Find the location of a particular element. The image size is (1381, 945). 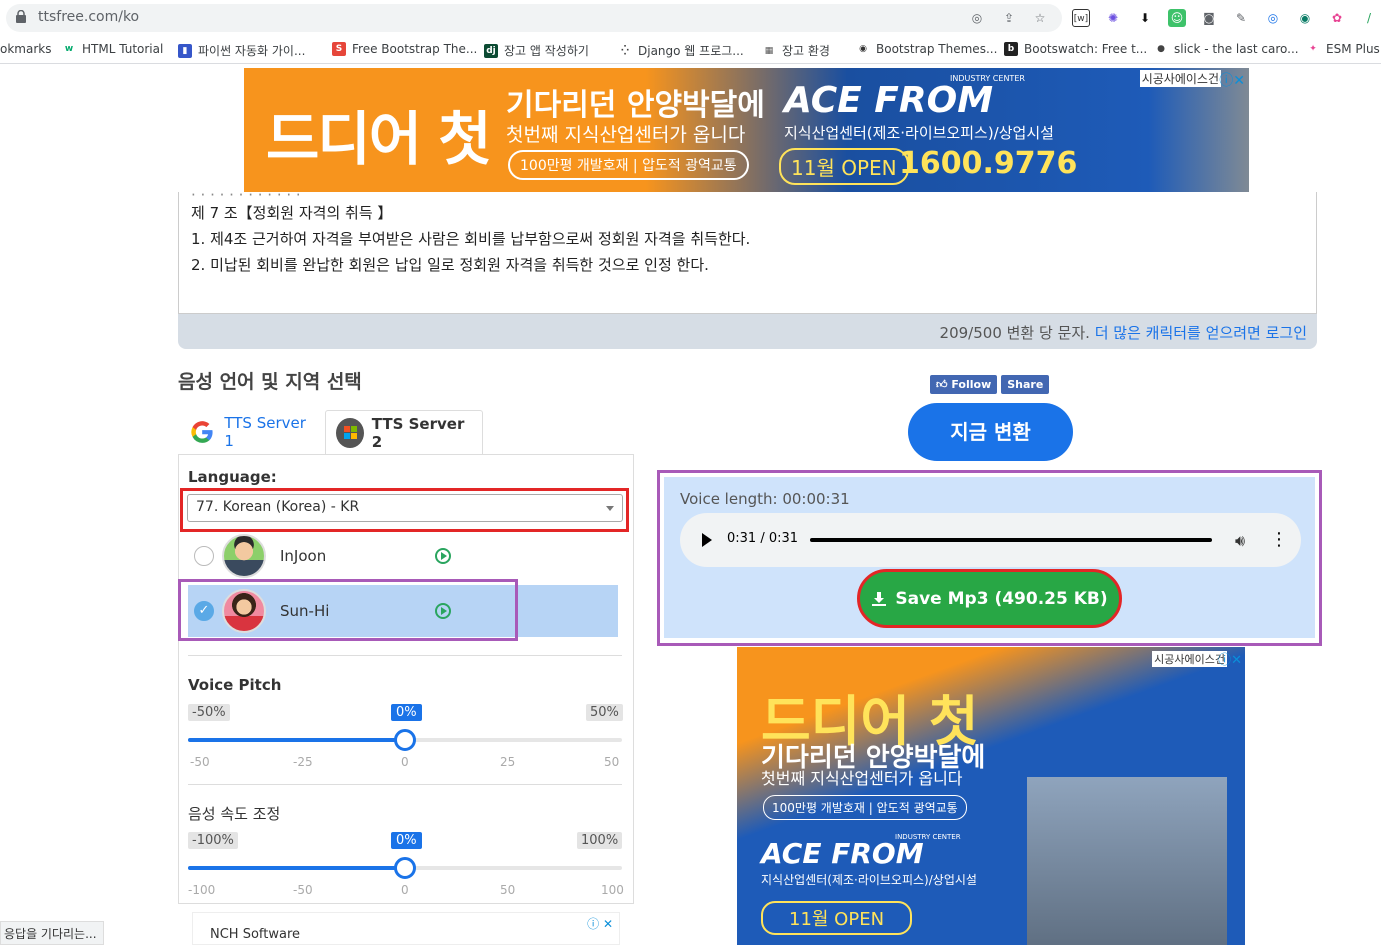

divider is located at coordinates (405, 784).